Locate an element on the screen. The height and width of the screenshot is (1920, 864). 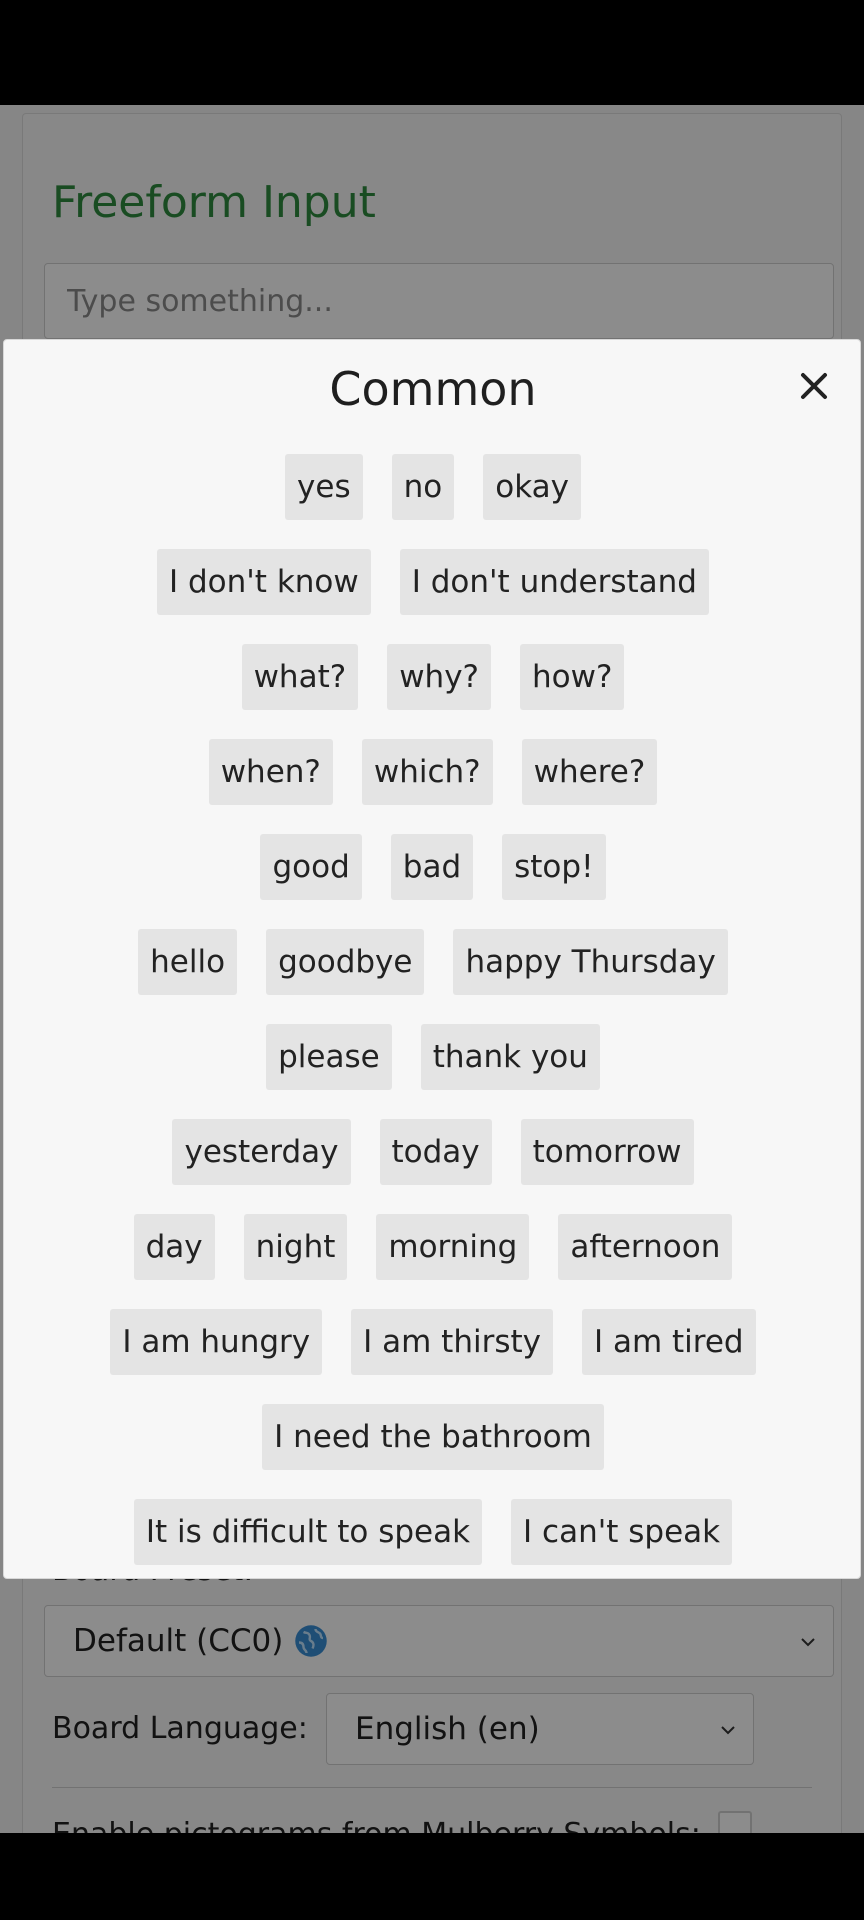
phrase-button: I am hungry is located at coordinates (216, 1342).